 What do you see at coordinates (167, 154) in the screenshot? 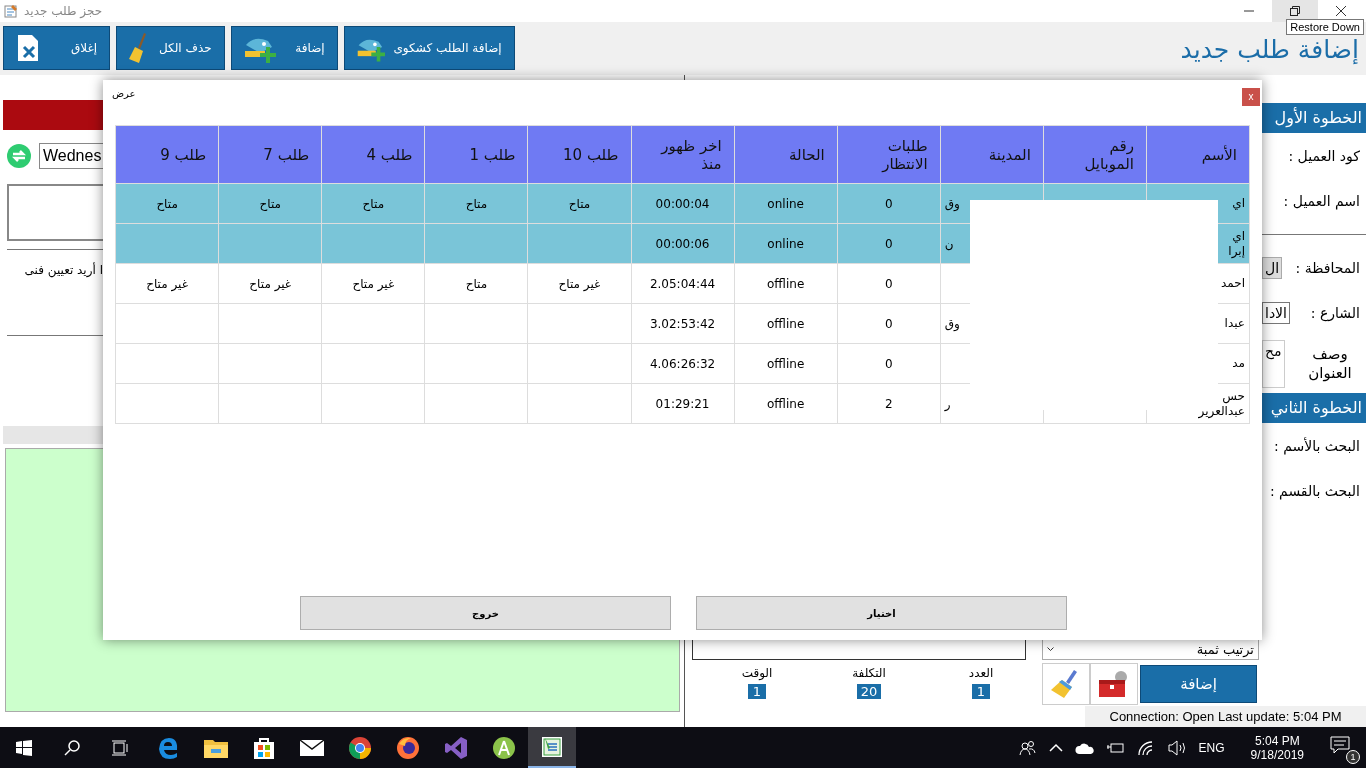
I see `column-header: طلب 9` at bounding box center [167, 154].